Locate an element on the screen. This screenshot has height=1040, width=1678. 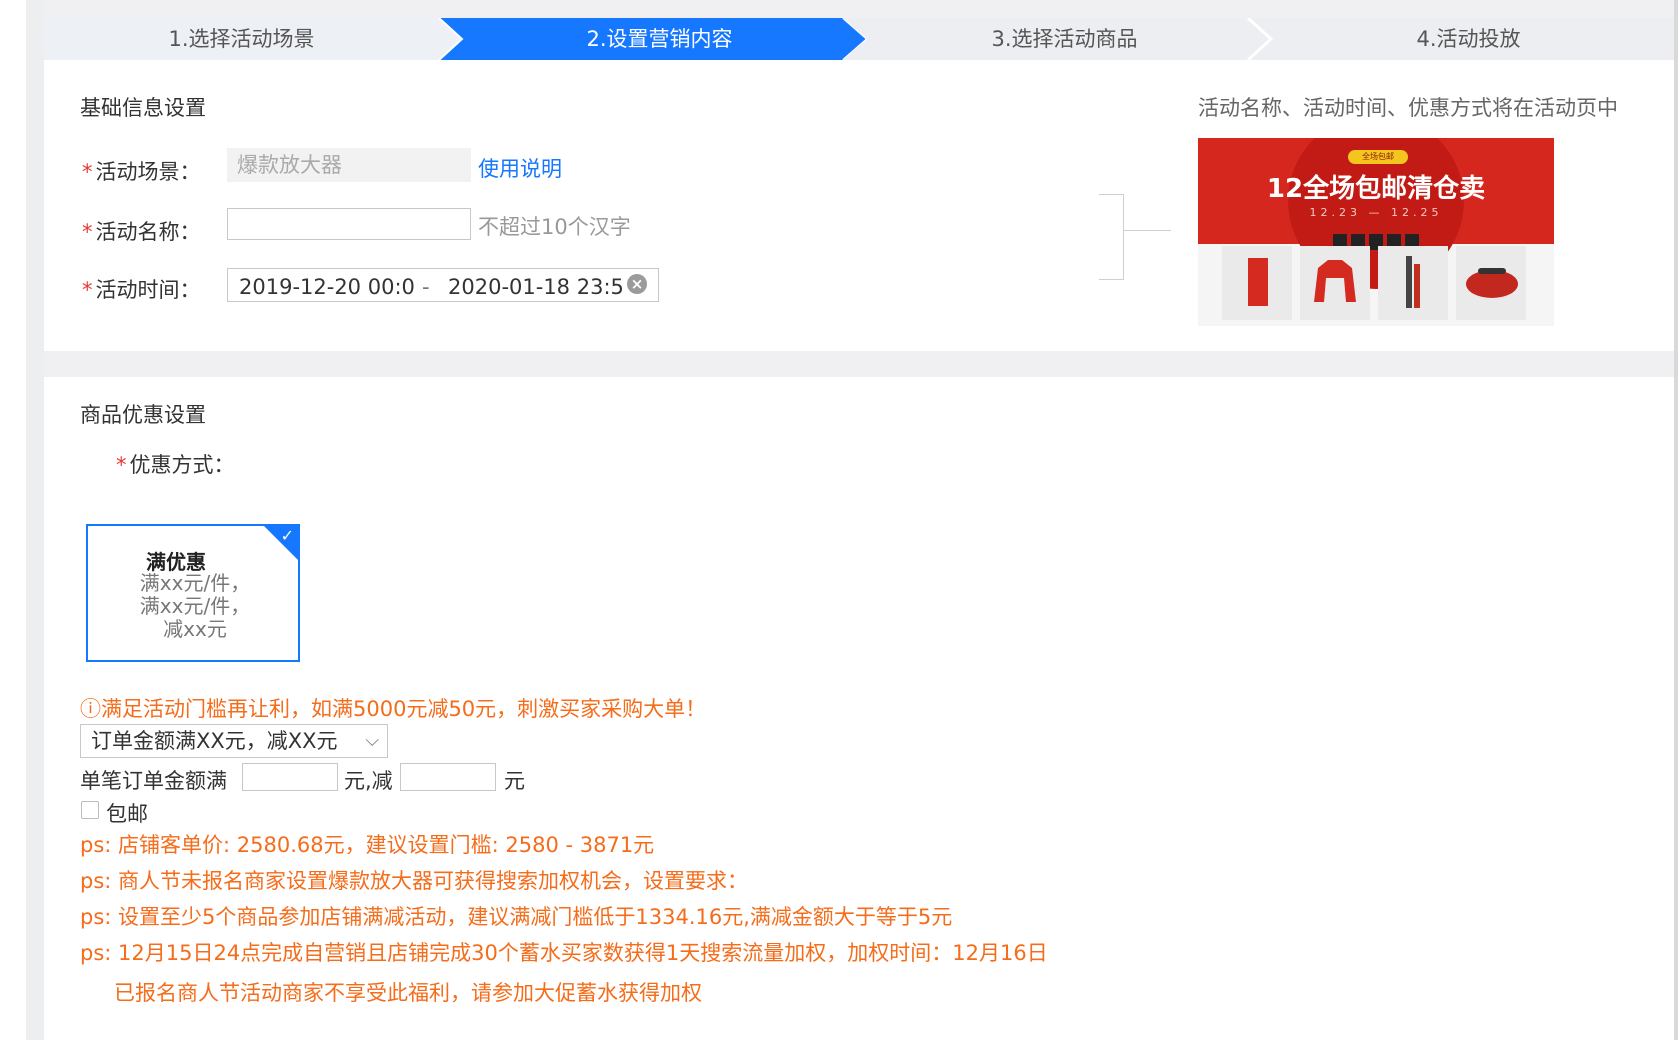
discount-type-select: 订单金额满XX元，减XX元 ⌵ is located at coordinates (234, 741).